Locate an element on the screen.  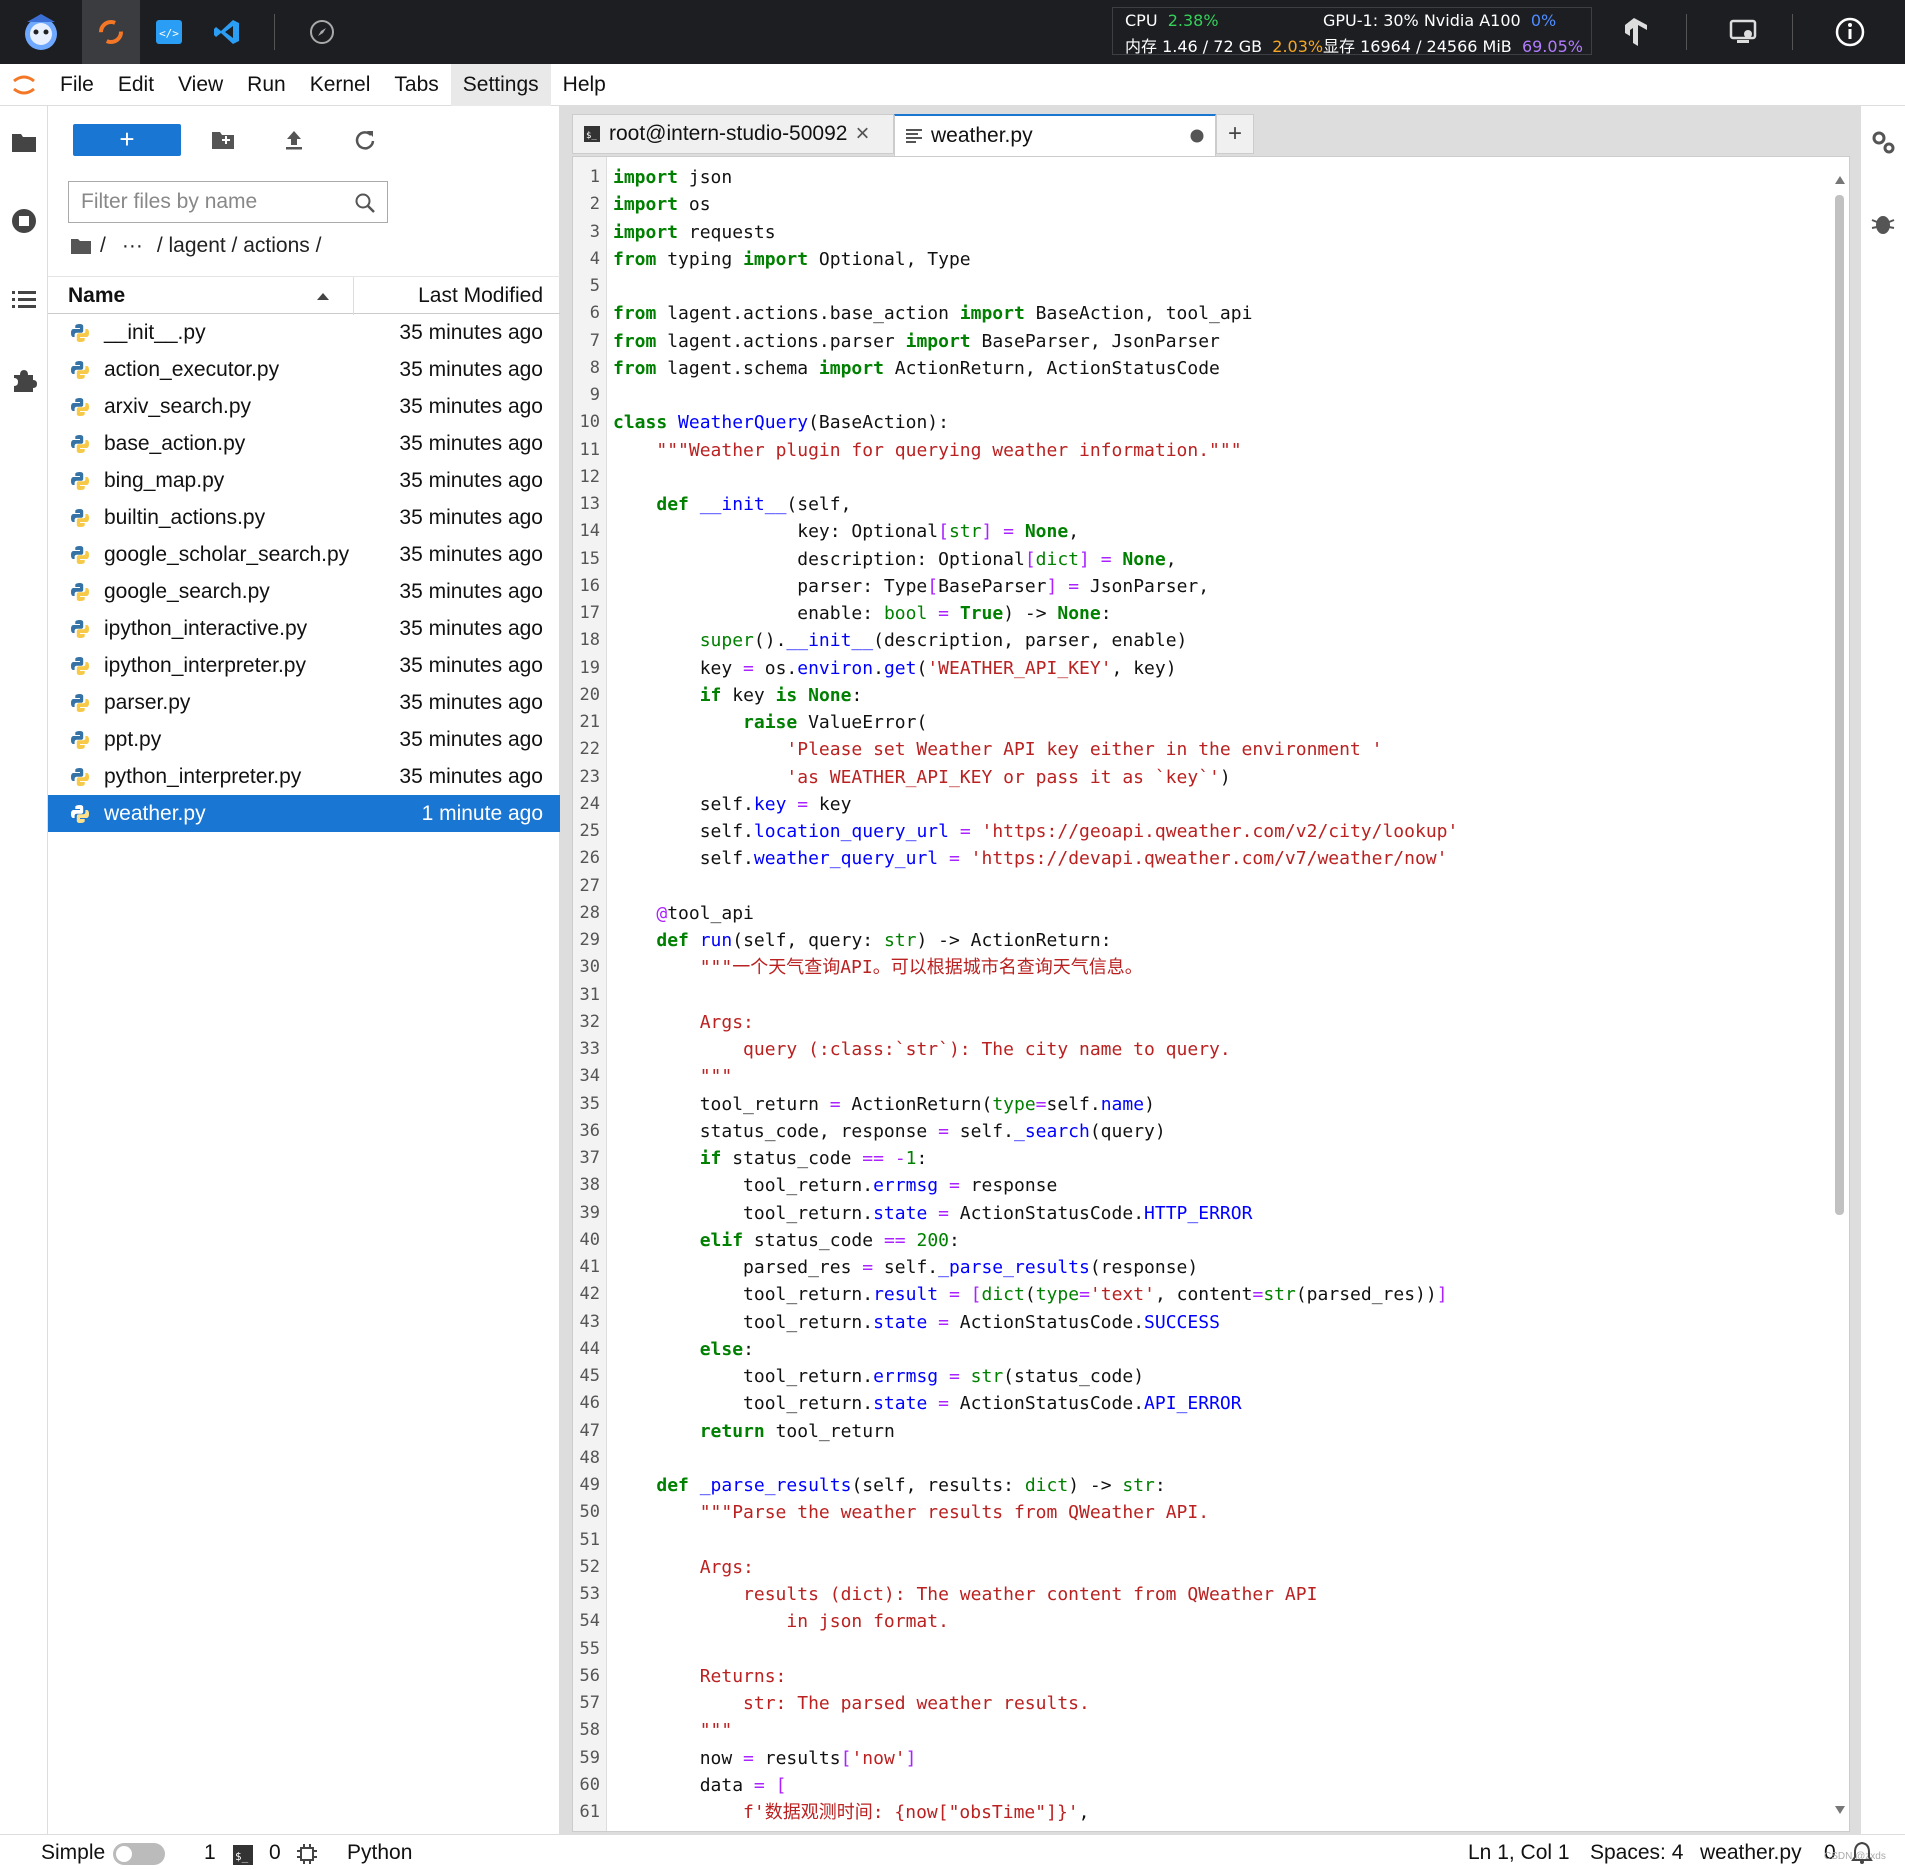
file-row: base_action.py 35 minutes ago is located at coordinates (304, 443).